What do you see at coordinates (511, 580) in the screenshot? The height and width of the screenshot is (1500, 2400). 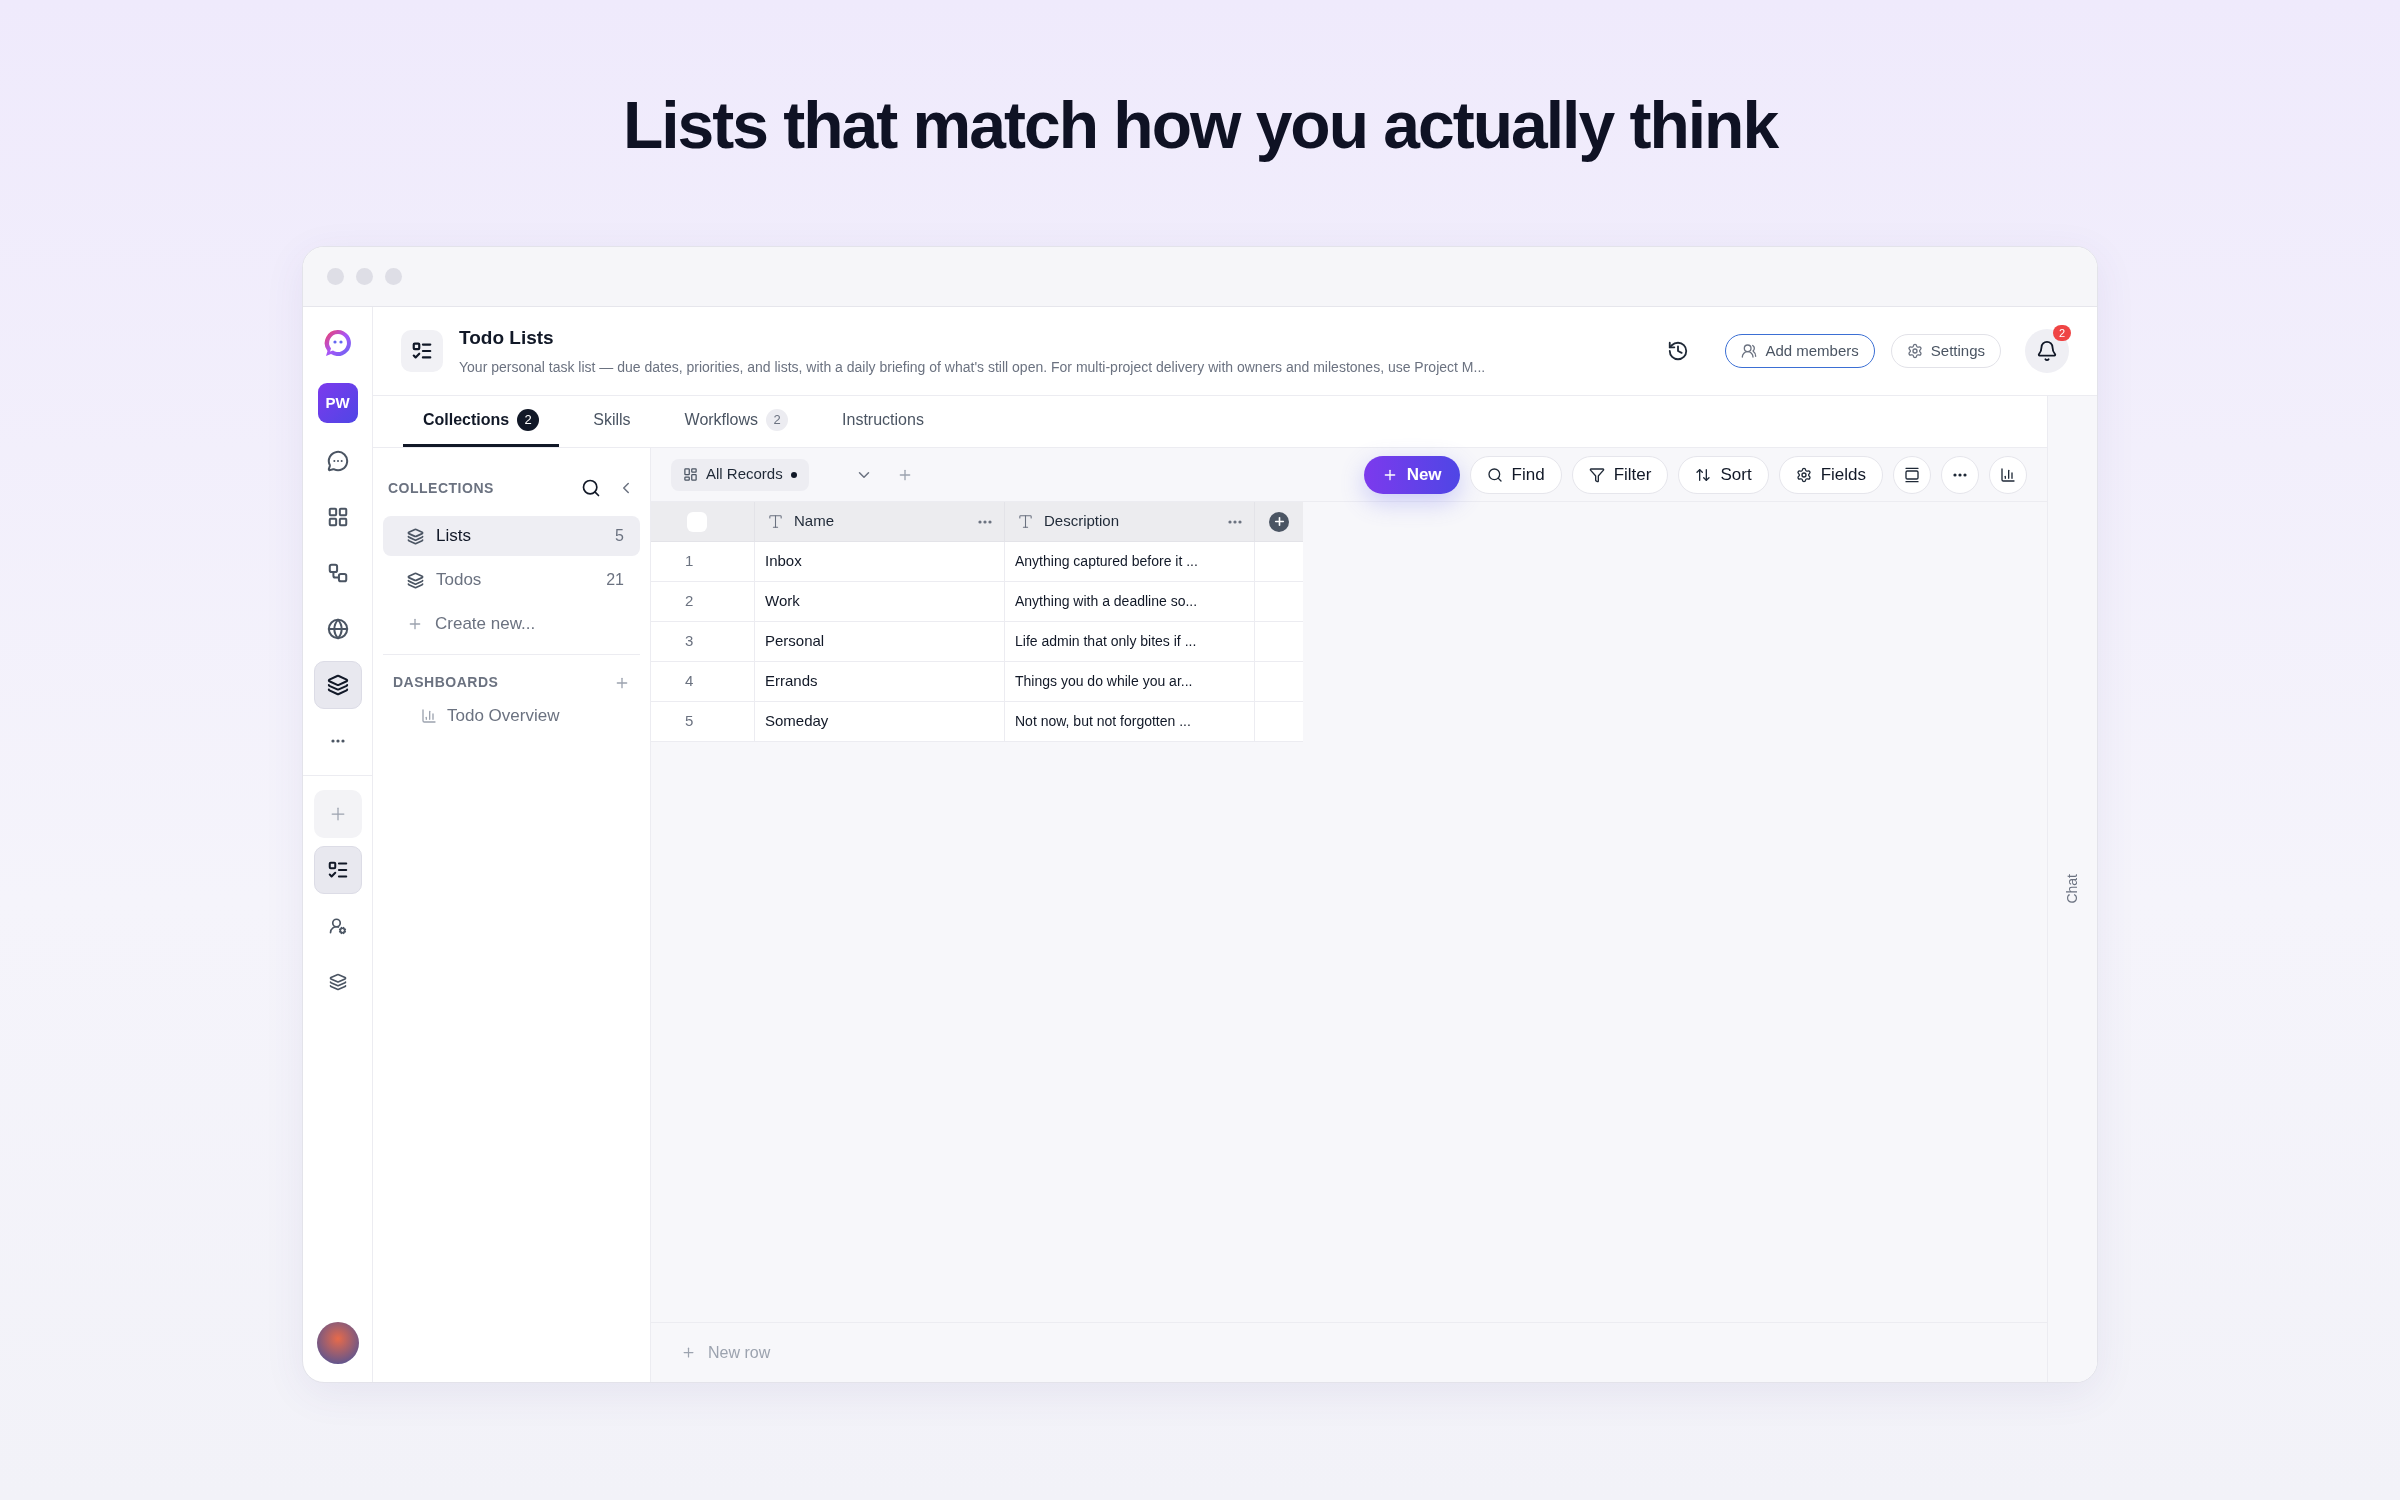 I see `collection-item: Todos 21` at bounding box center [511, 580].